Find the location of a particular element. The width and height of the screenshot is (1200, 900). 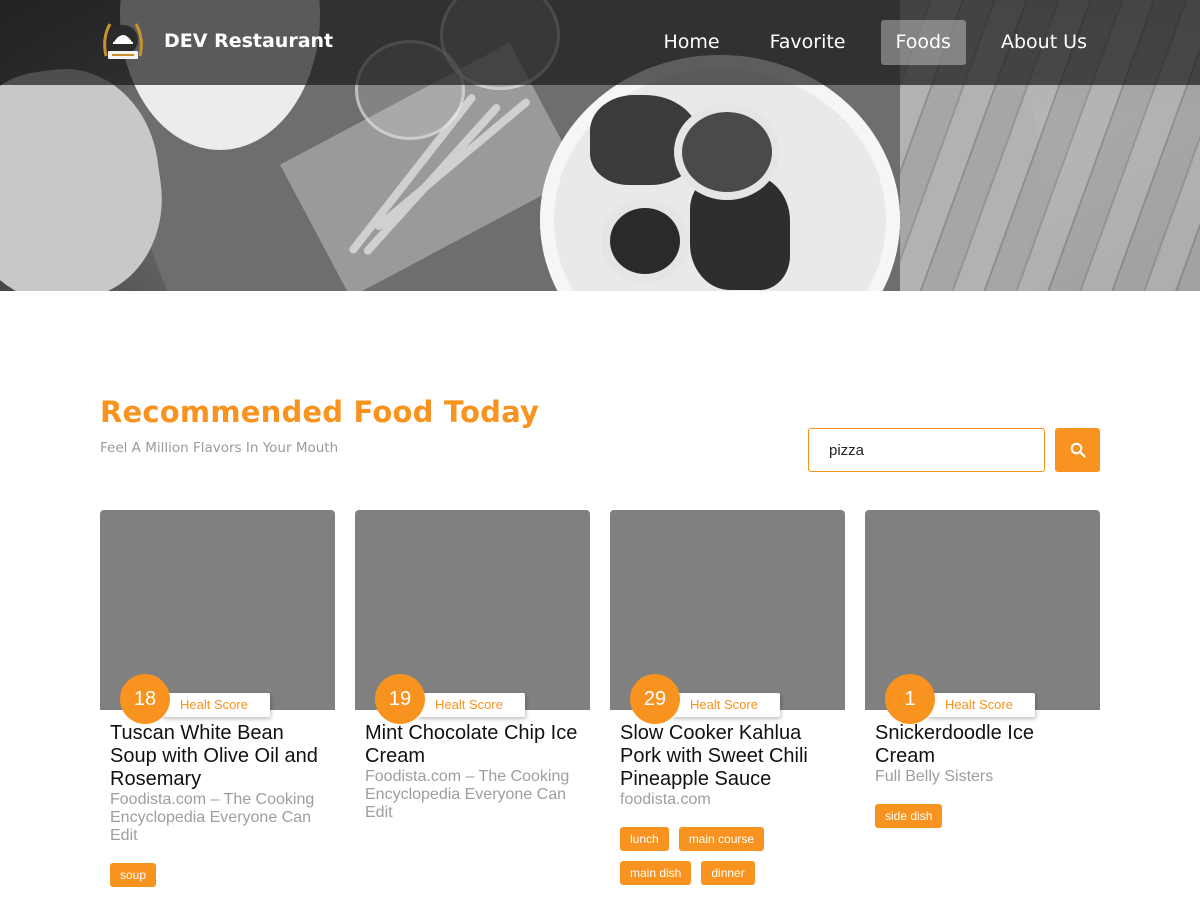

nav-item-about-us: About Us is located at coordinates (1044, 42).